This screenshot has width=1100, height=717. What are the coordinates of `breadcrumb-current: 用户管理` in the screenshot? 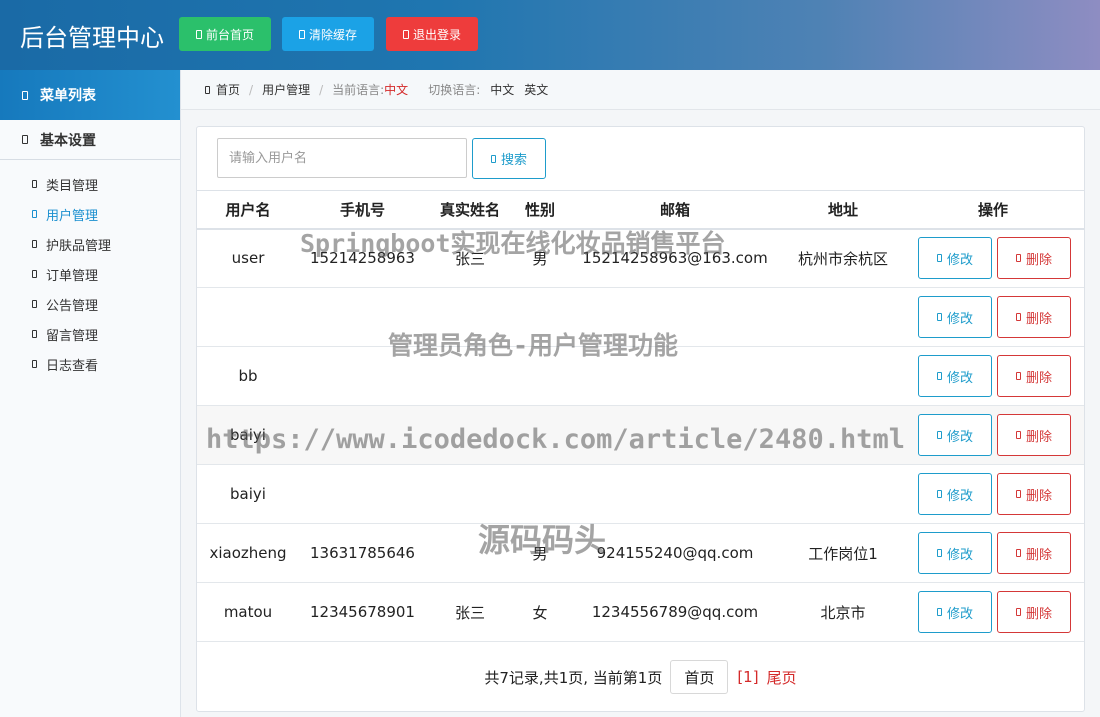 It's located at (286, 89).